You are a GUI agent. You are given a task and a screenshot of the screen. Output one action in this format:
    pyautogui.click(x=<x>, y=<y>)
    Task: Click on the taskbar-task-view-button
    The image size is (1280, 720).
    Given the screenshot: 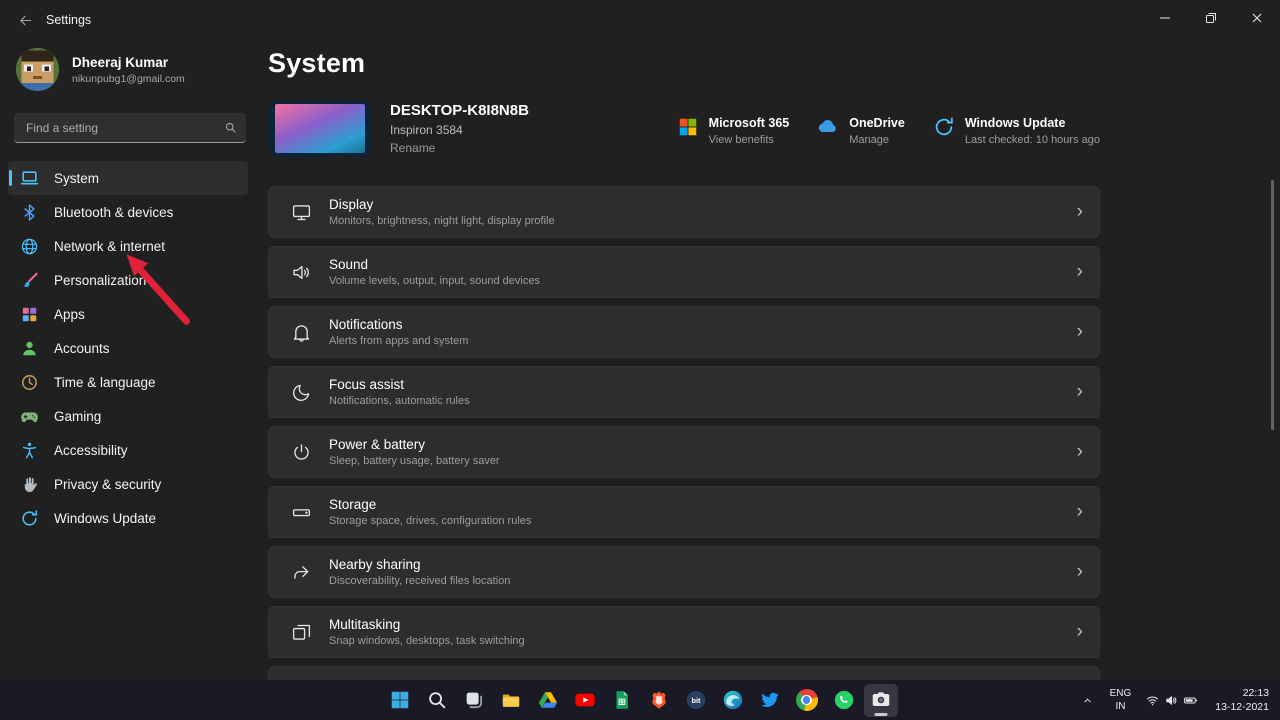 What is the action you would take?
    pyautogui.click(x=474, y=700)
    